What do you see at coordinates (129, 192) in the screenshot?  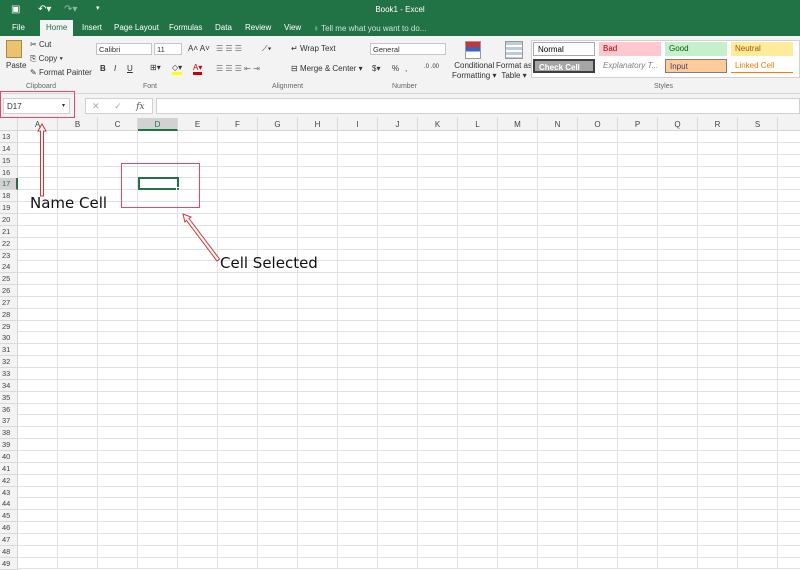 I see `annotation-arrows` at bounding box center [129, 192].